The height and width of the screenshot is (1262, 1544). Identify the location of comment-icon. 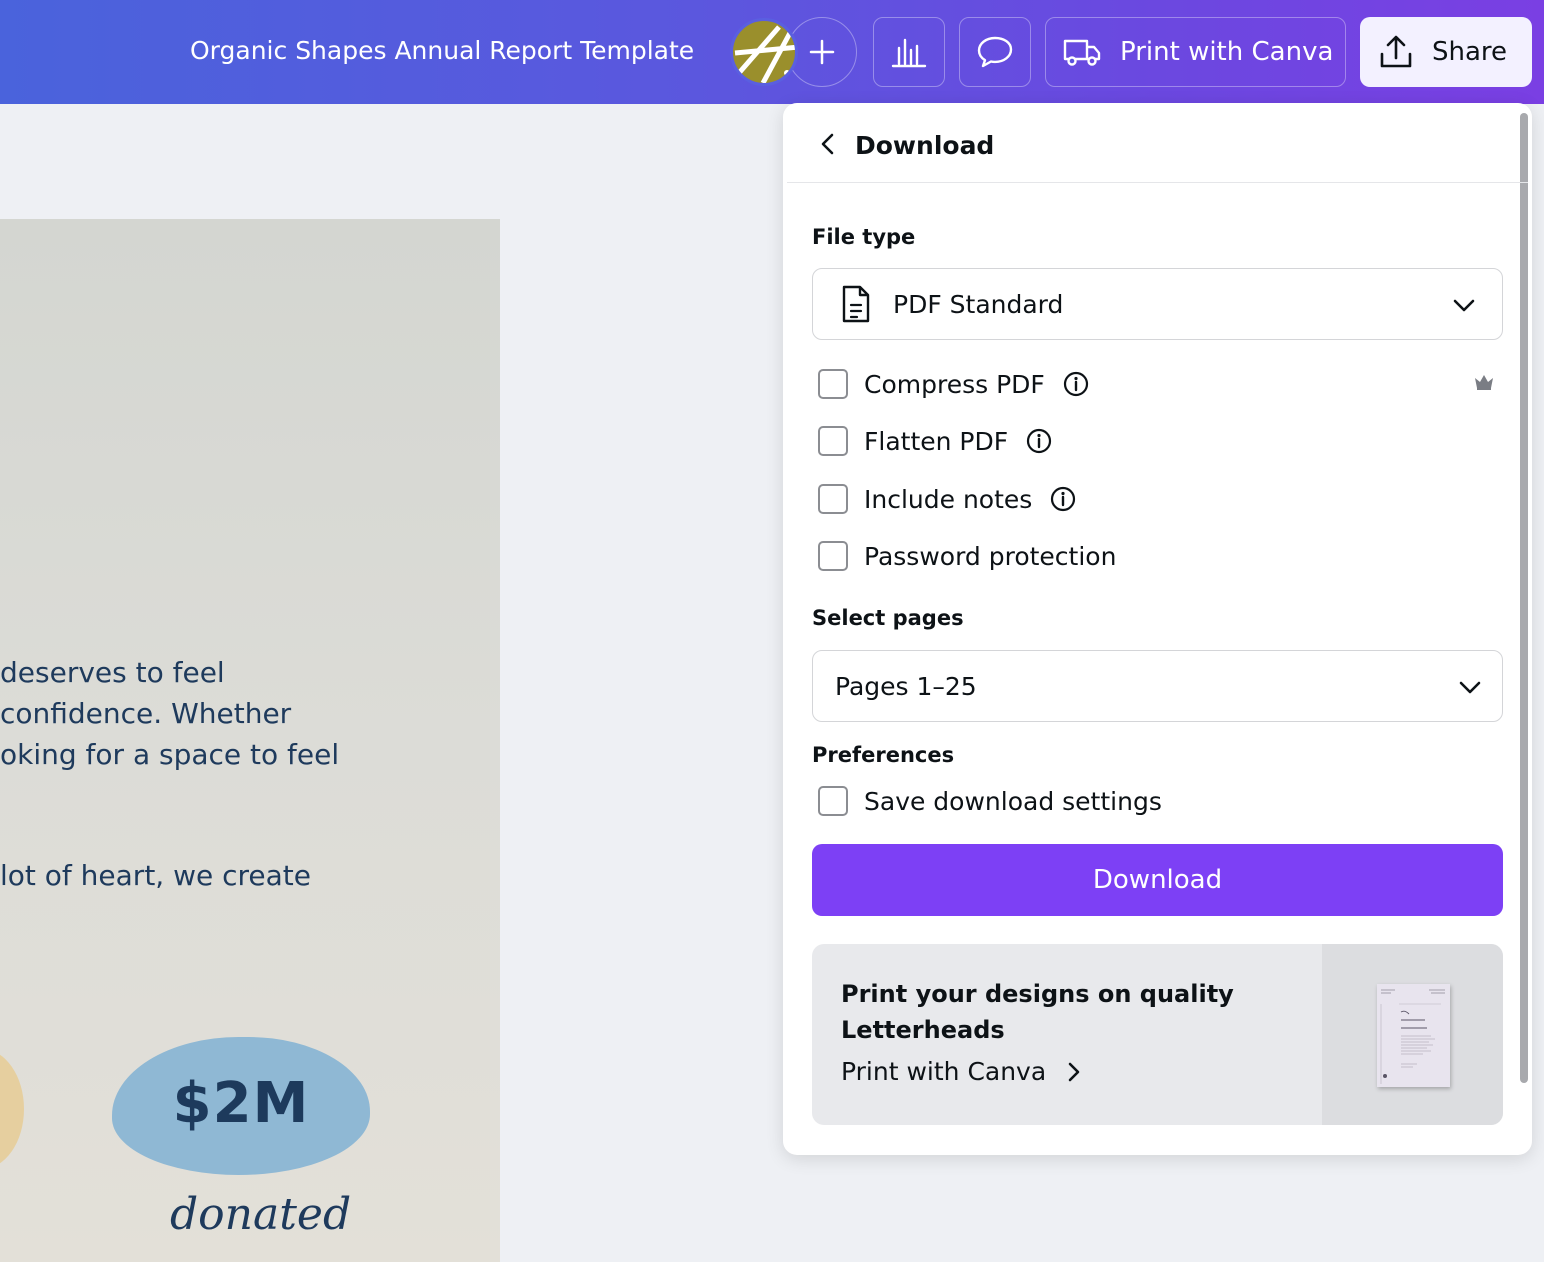
(995, 52).